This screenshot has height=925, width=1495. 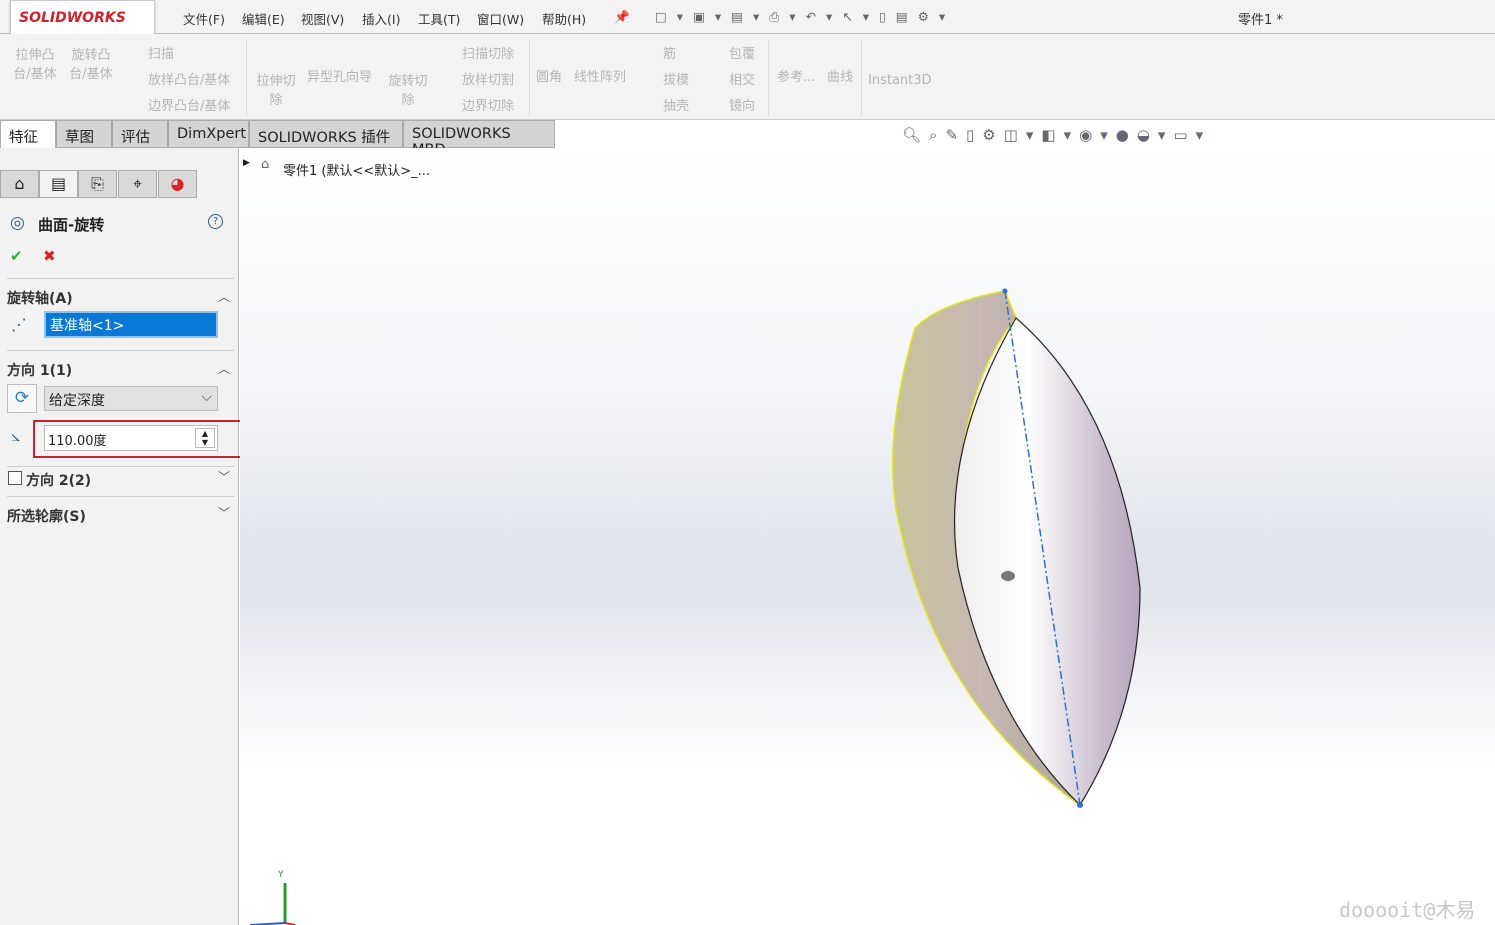 I want to click on feature-tree-tab-icon: ⌂, so click(x=19, y=184).